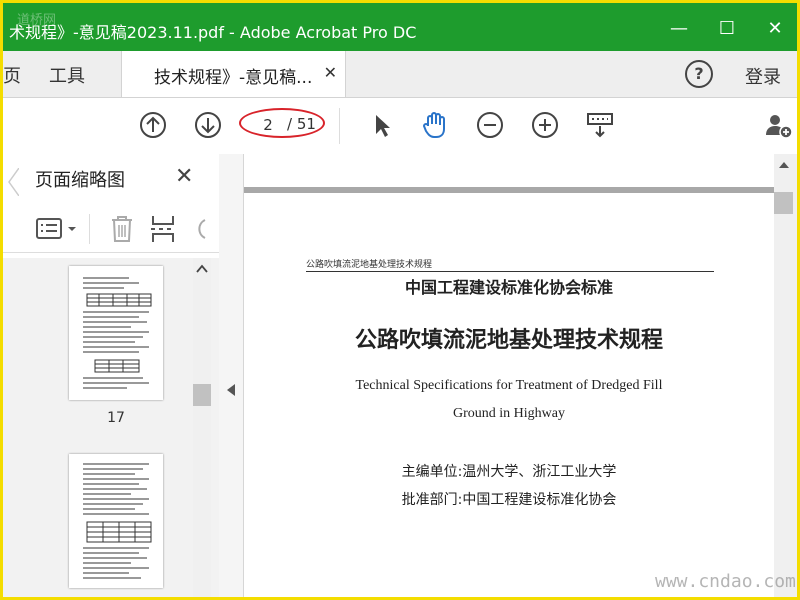 Image resolution: width=800 pixels, height=600 pixels. What do you see at coordinates (202, 427) in the screenshot?
I see `thumbnail-scrollbar` at bounding box center [202, 427].